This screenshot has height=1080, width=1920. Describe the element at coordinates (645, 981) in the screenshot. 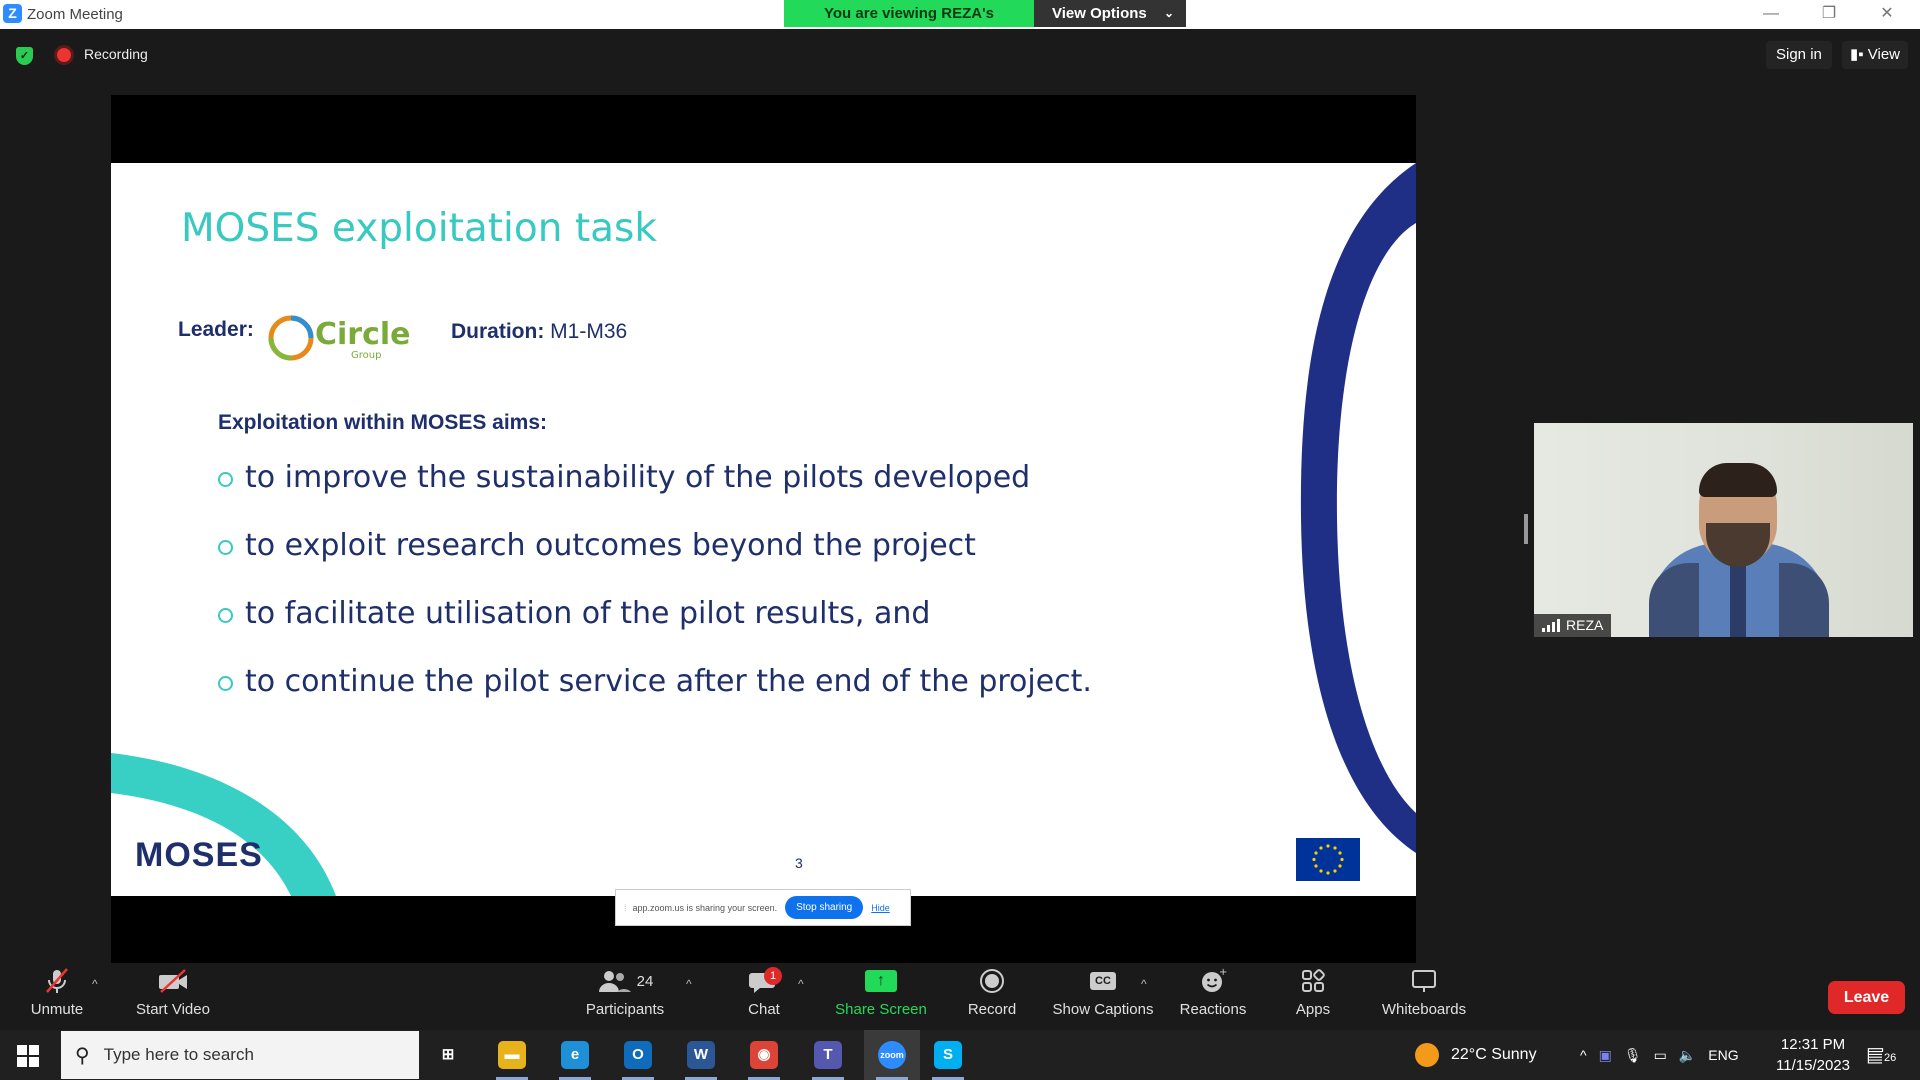

I see `participant-count: 24` at that location.